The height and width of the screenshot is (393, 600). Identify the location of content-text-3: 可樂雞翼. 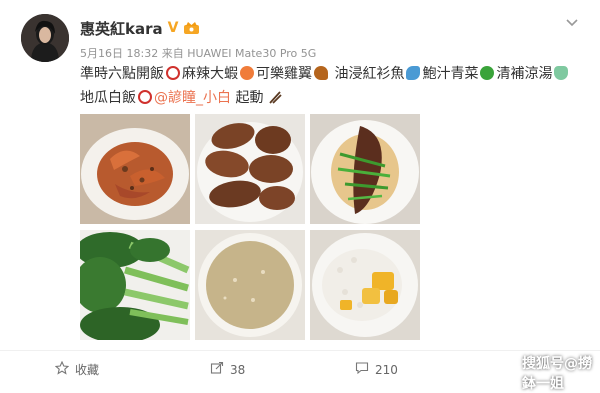
(284, 74).